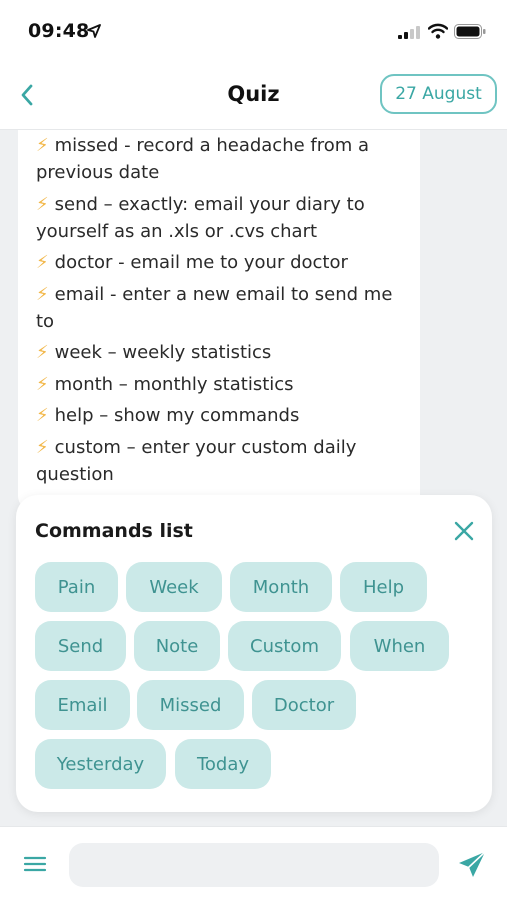 This screenshot has height=900, width=507. Describe the element at coordinates (223, 764) in the screenshot. I see `command-chip-today: Today` at that location.